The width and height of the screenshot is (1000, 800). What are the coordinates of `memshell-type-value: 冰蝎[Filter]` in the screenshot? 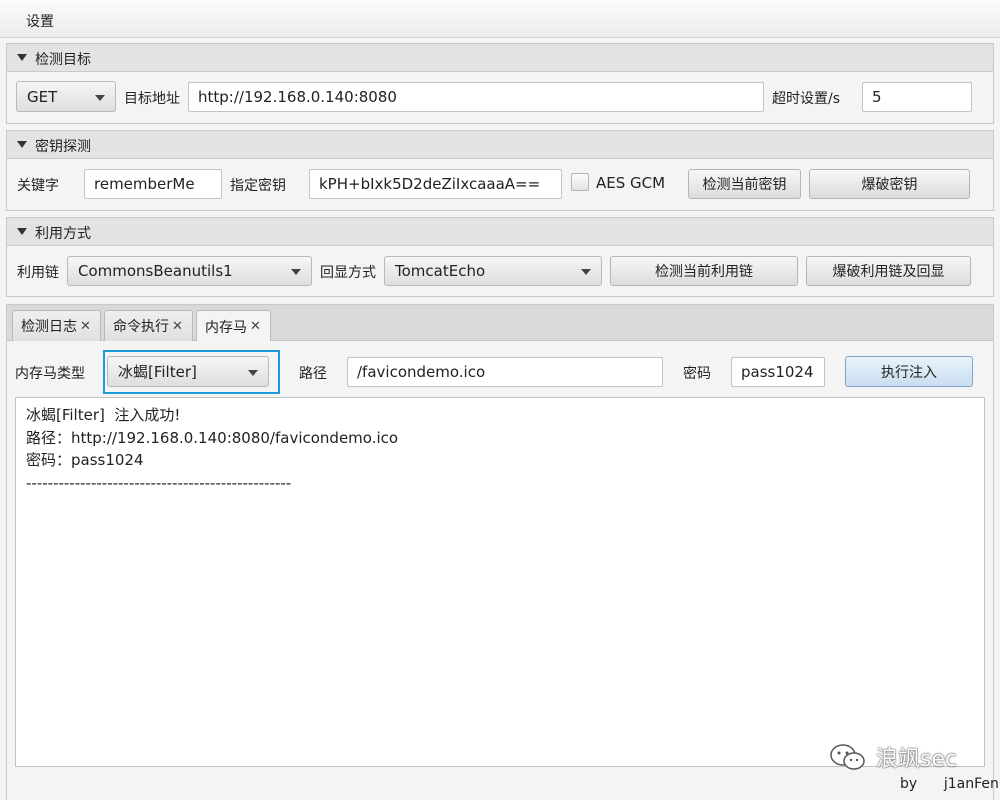 It's located at (157, 372).